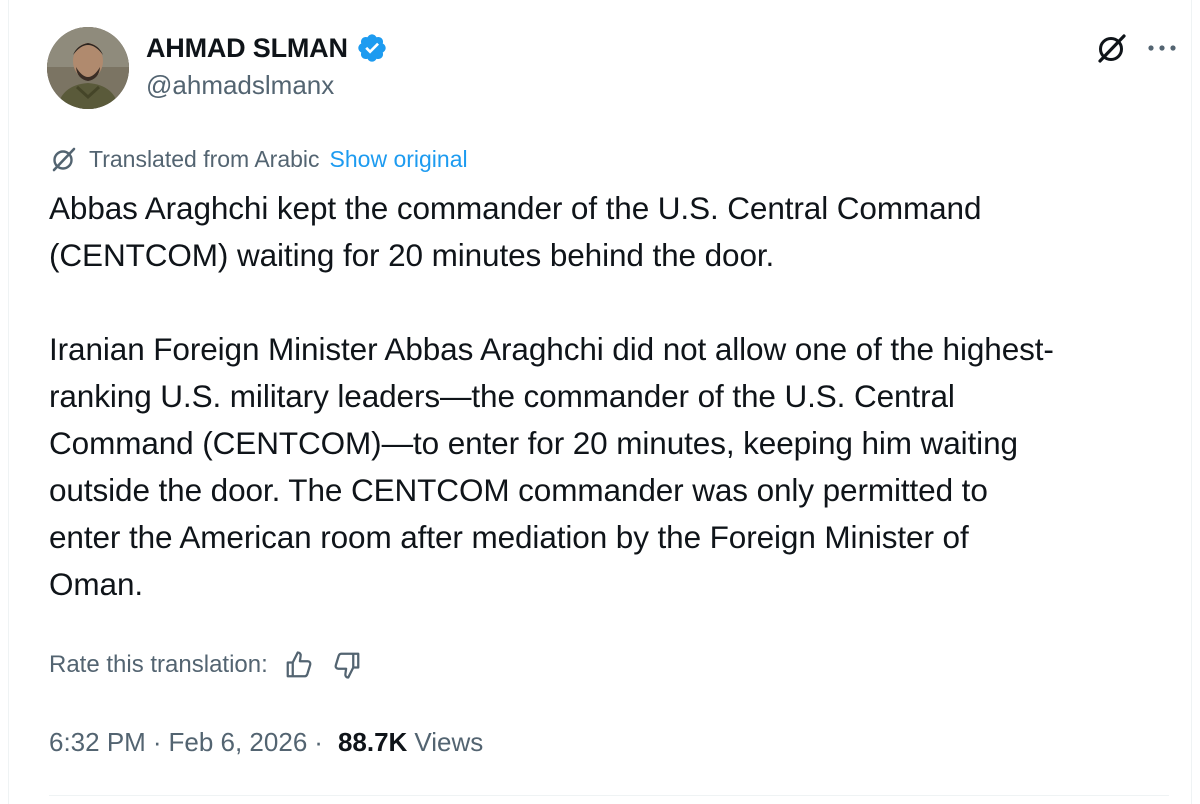  What do you see at coordinates (449, 741) in the screenshot?
I see `views-label: Views` at bounding box center [449, 741].